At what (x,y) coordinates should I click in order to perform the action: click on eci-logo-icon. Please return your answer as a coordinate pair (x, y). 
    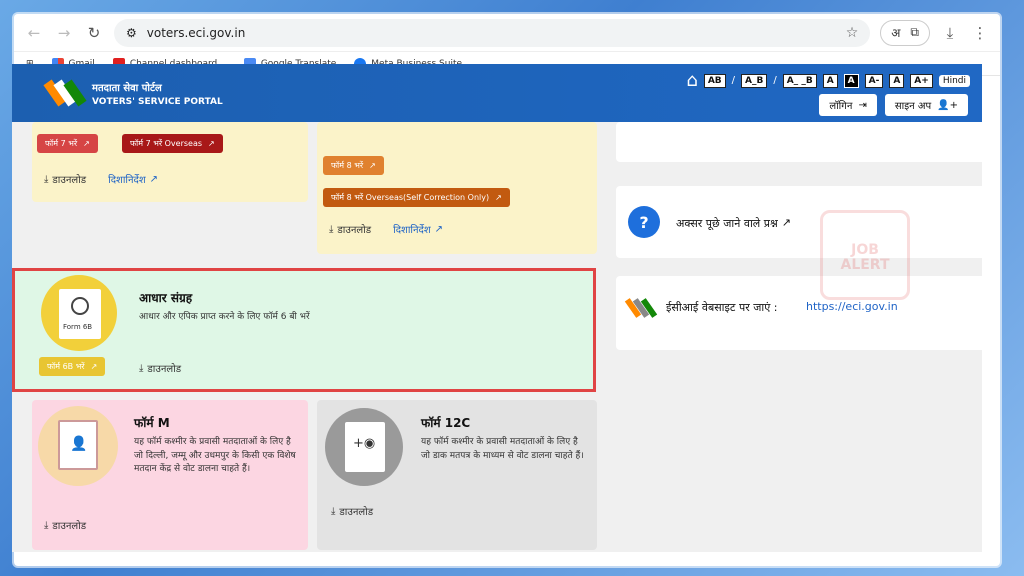
    Looking at the image, I should click on (641, 308).